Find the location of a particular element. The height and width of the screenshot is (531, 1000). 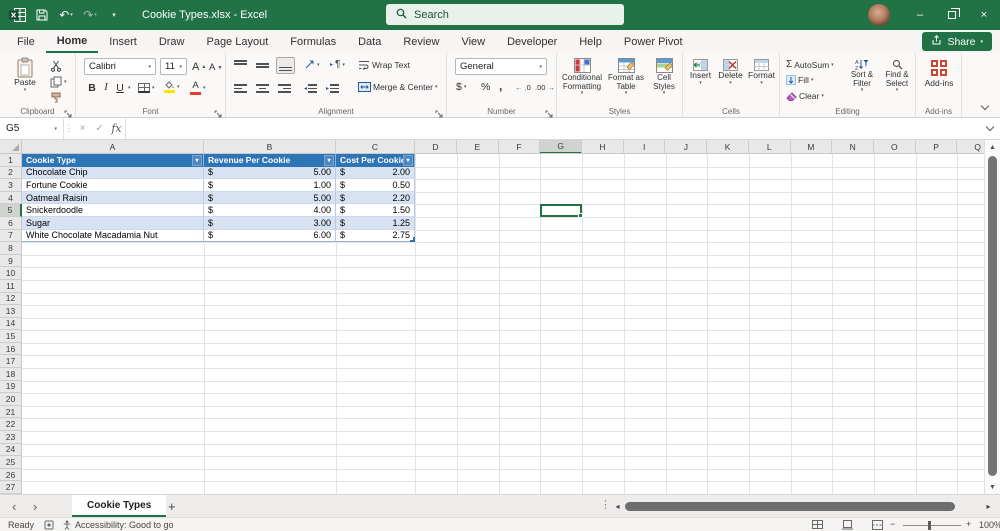

table-cell: $2.20 is located at coordinates (375, 198).